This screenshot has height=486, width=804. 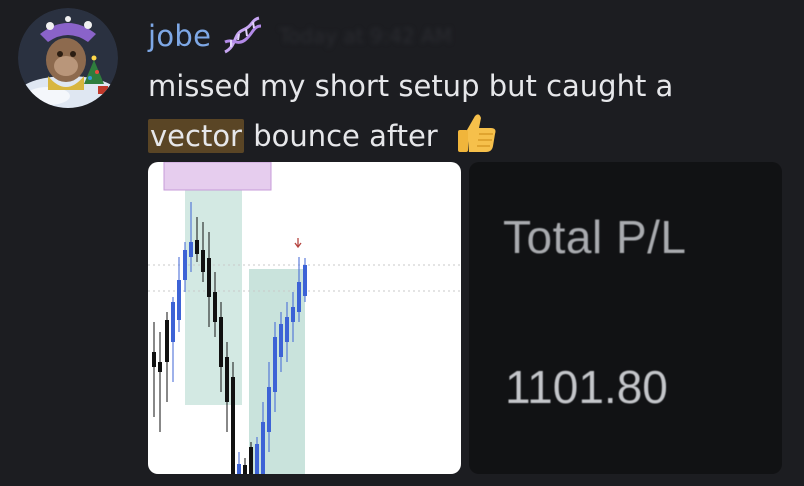 What do you see at coordinates (595, 237) in the screenshot?
I see `pl-label: Total P/L` at bounding box center [595, 237].